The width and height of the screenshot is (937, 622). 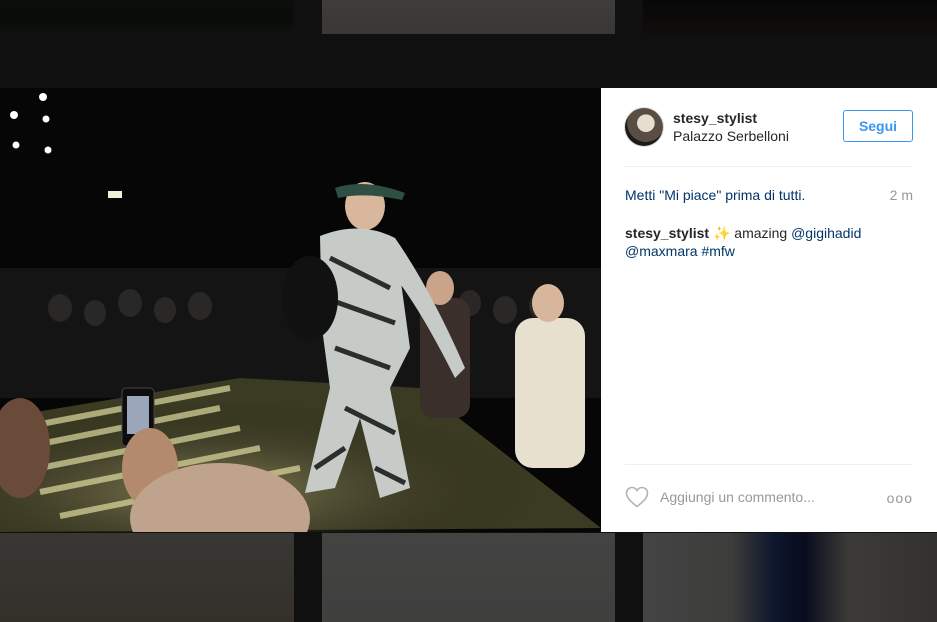 What do you see at coordinates (642, 195) in the screenshot?
I see `likes-prefix: Metti` at bounding box center [642, 195].